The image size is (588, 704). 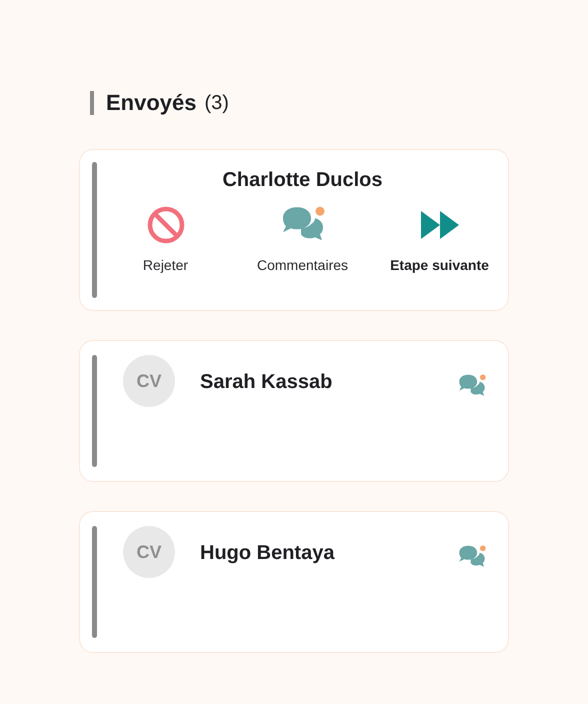 I want to click on prohibited-icon, so click(x=166, y=225).